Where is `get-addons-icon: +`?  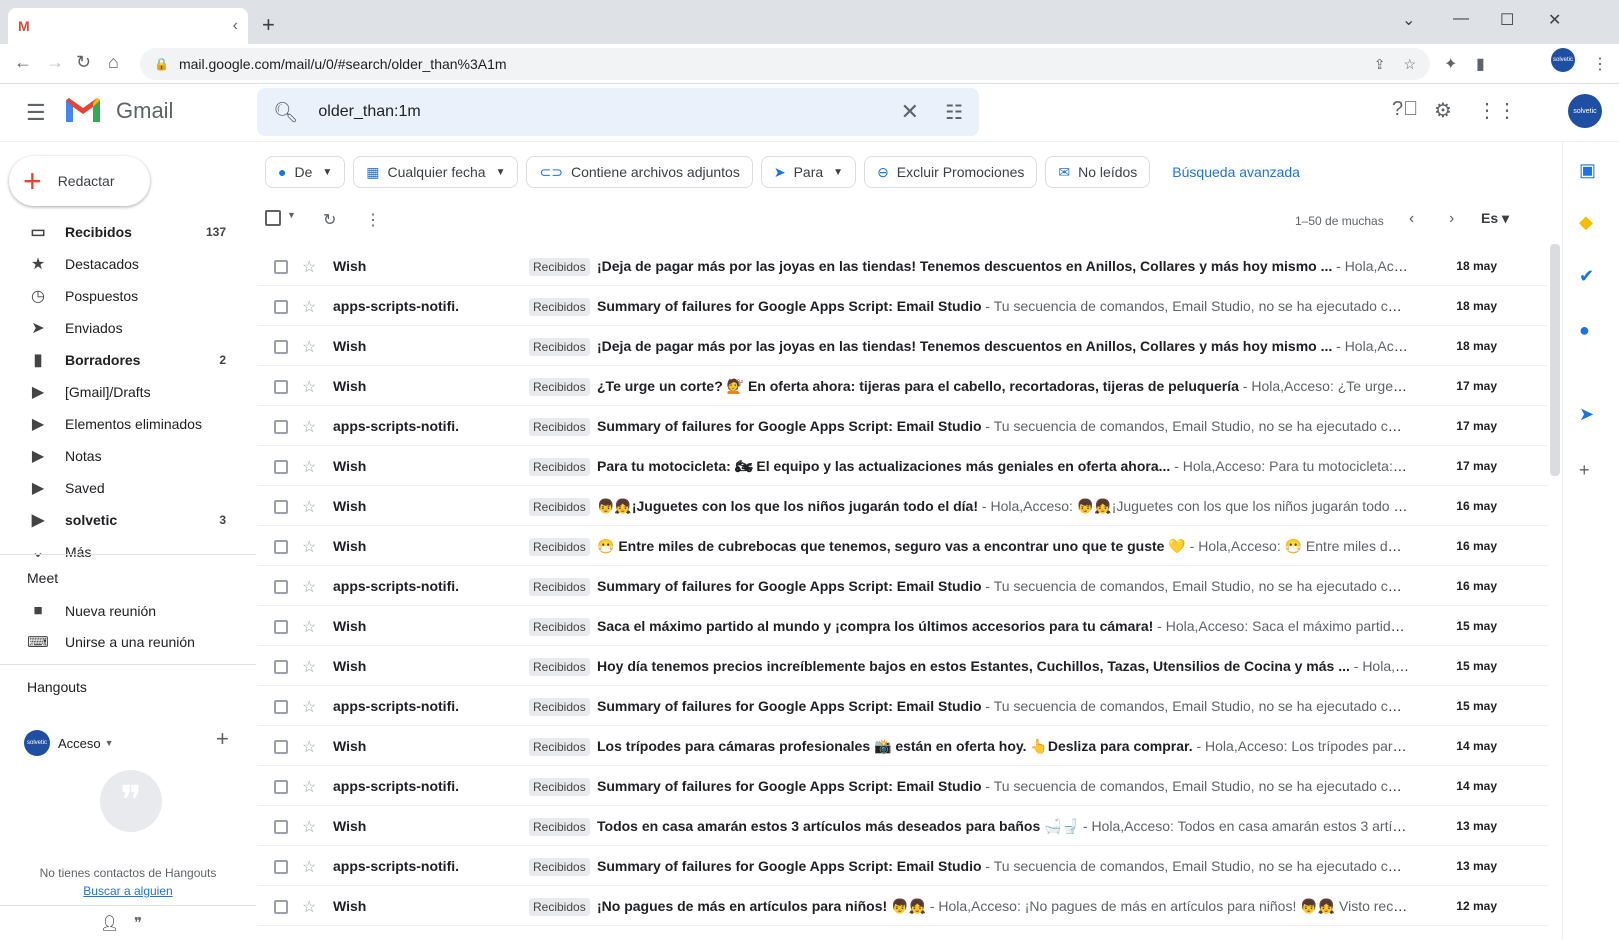
get-addons-icon: + is located at coordinates (1584, 470).